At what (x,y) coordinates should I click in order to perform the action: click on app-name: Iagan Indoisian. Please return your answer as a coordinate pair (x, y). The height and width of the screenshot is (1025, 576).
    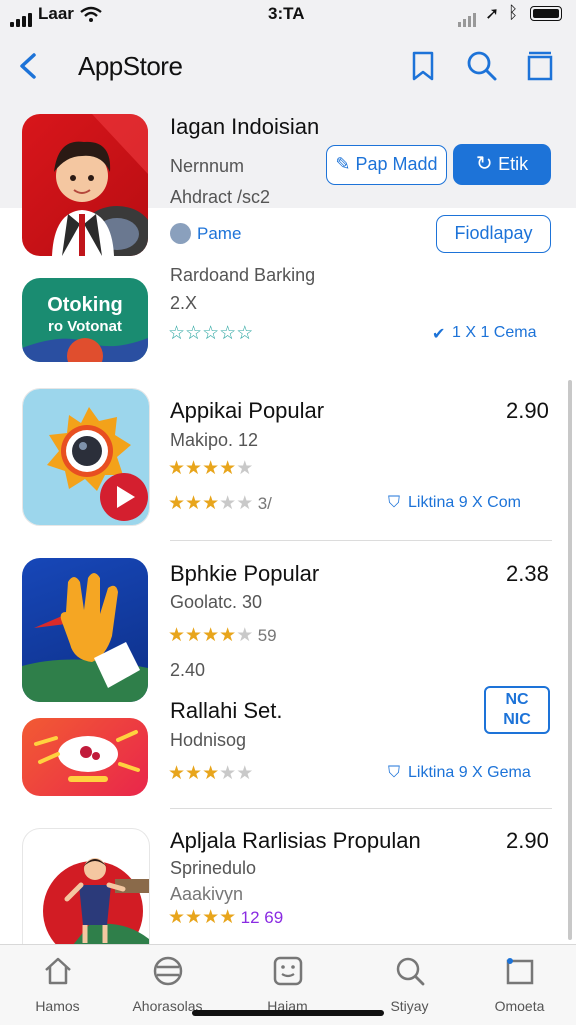
    Looking at the image, I should click on (244, 127).